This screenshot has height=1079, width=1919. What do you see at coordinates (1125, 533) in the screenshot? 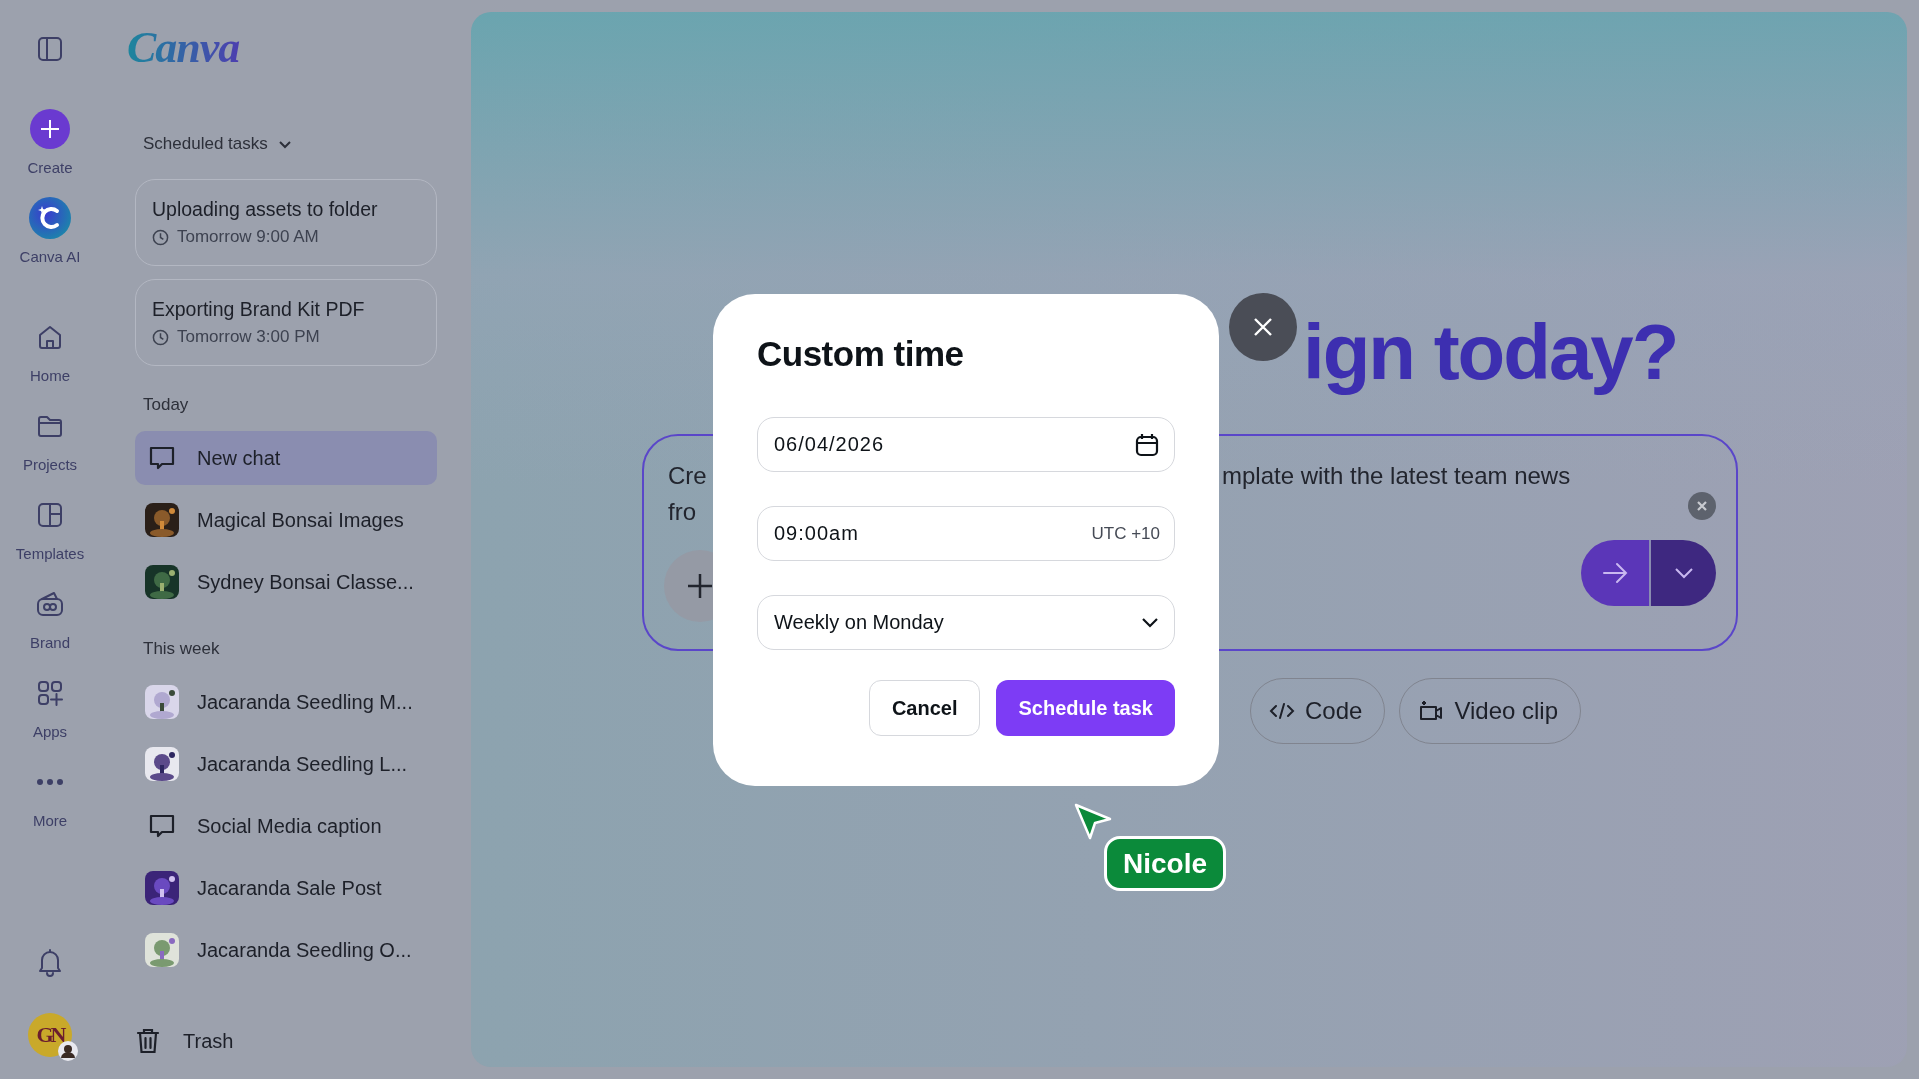
I see `timezone-label: UTC +10` at bounding box center [1125, 533].